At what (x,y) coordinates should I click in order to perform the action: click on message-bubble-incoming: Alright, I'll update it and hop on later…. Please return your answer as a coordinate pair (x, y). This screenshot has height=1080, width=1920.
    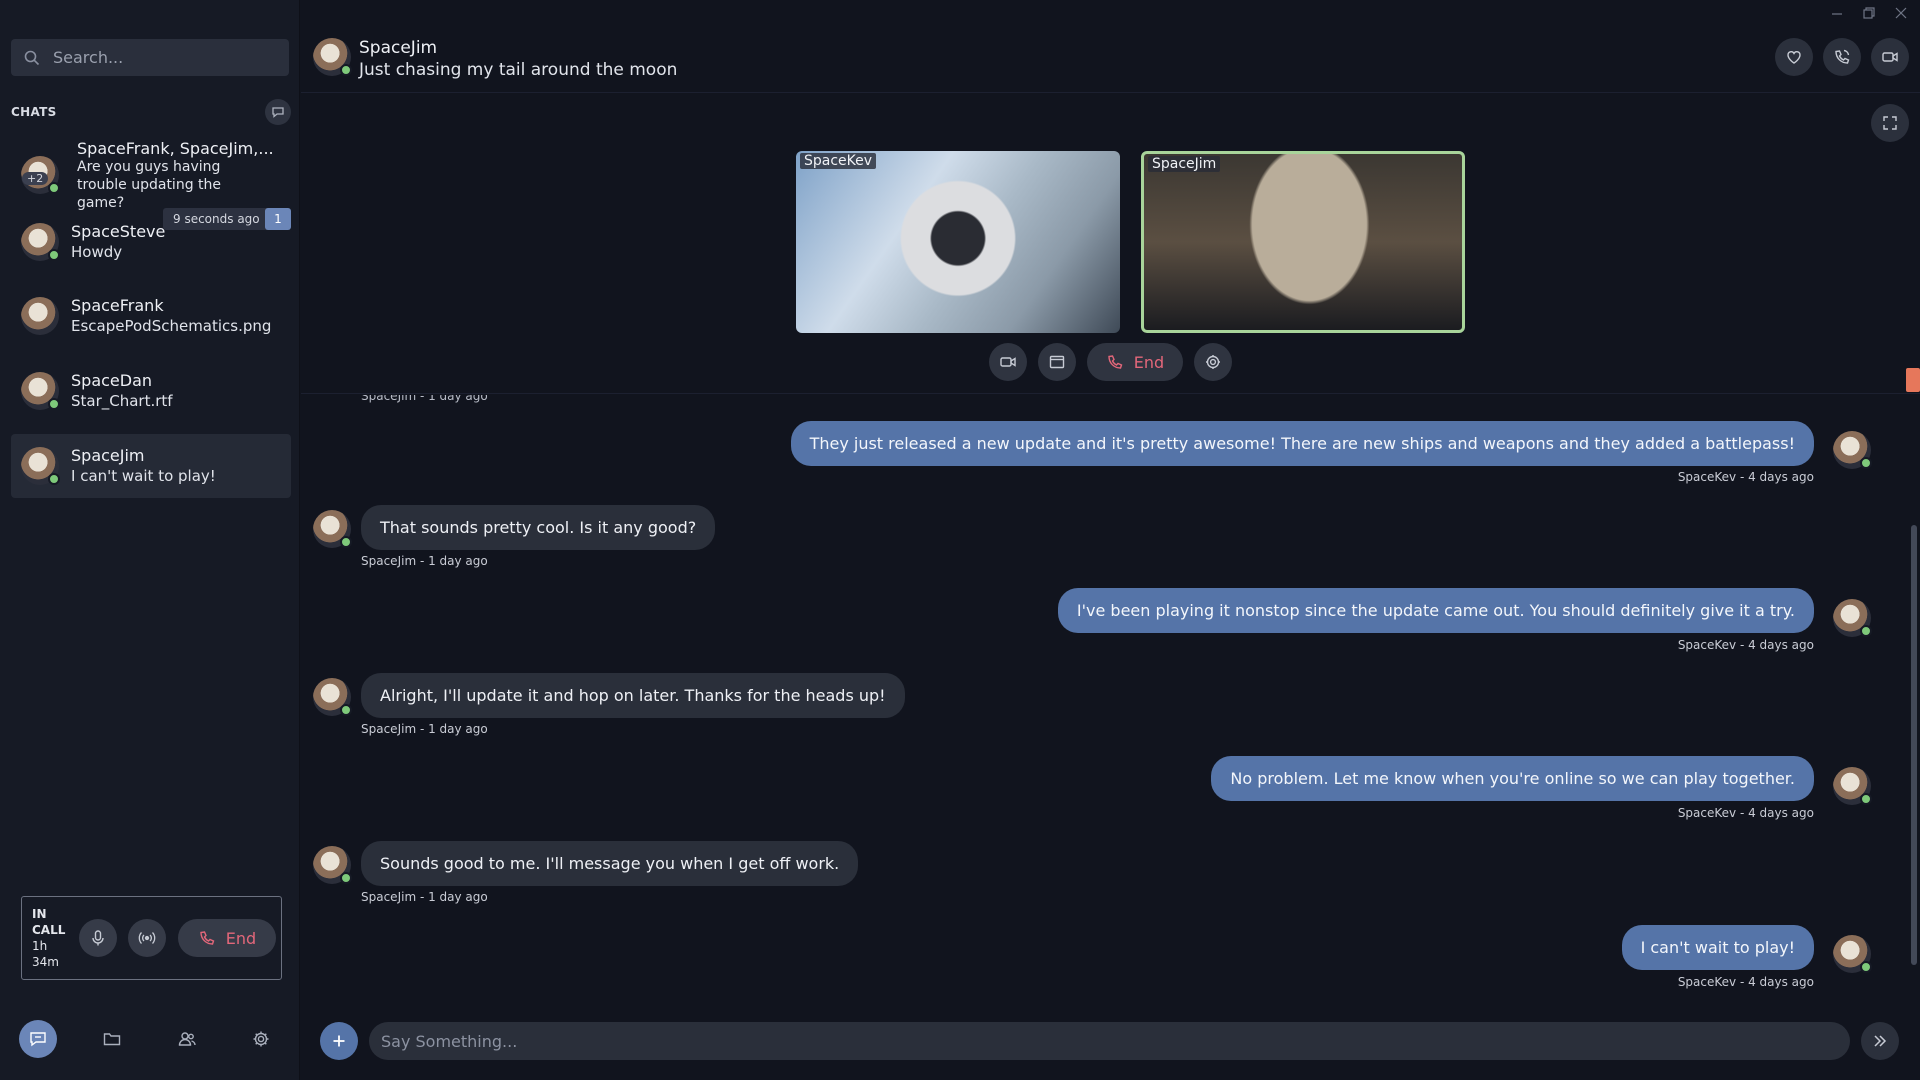
    Looking at the image, I should click on (633, 695).